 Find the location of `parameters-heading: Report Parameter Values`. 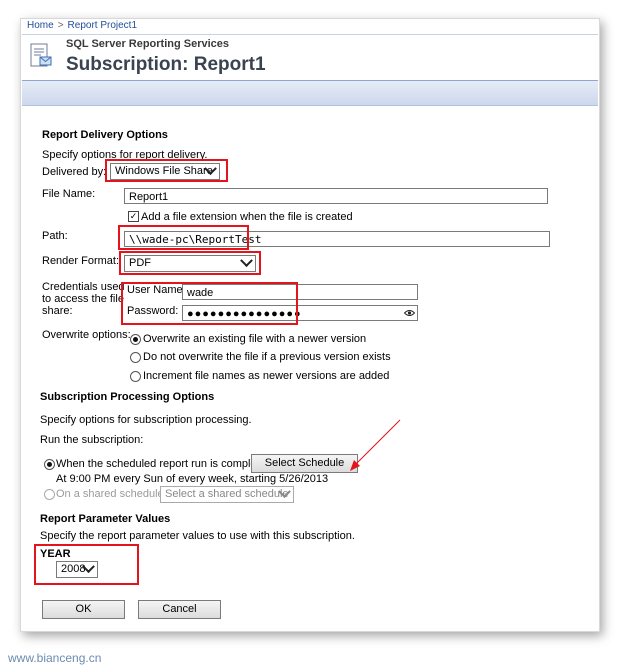

parameters-heading: Report Parameter Values is located at coordinates (105, 519).